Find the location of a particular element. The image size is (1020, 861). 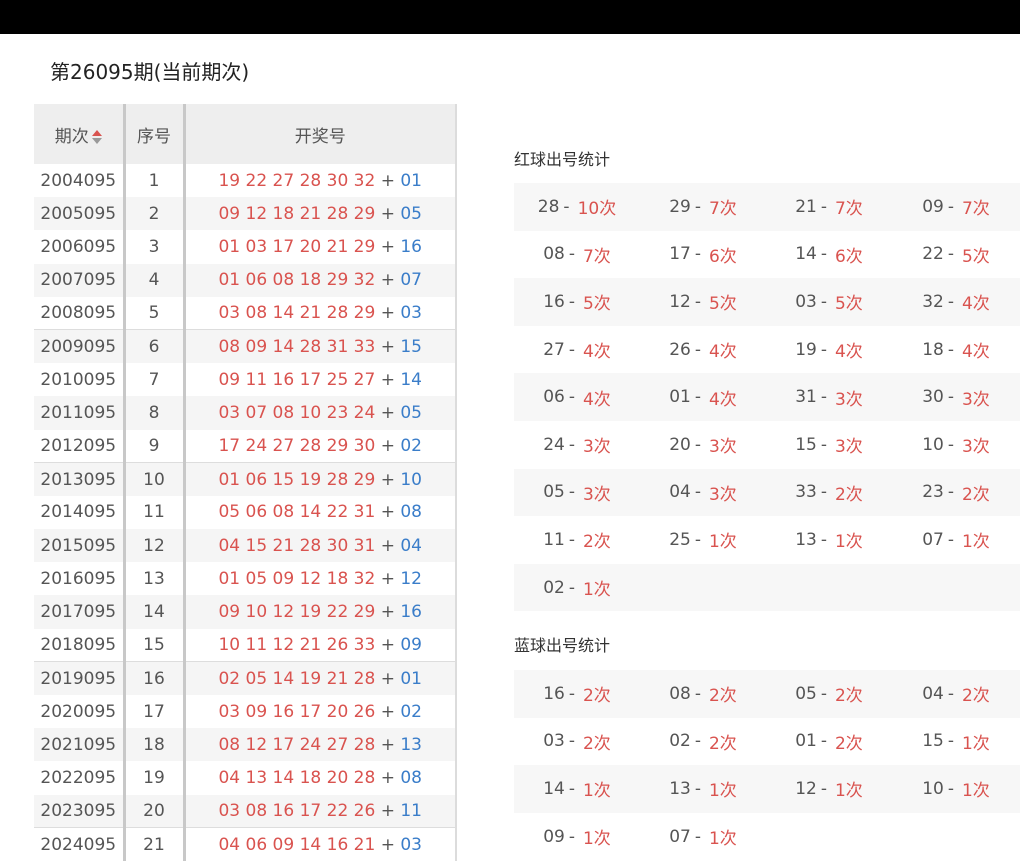

index-cell: 12 is located at coordinates (154, 546).